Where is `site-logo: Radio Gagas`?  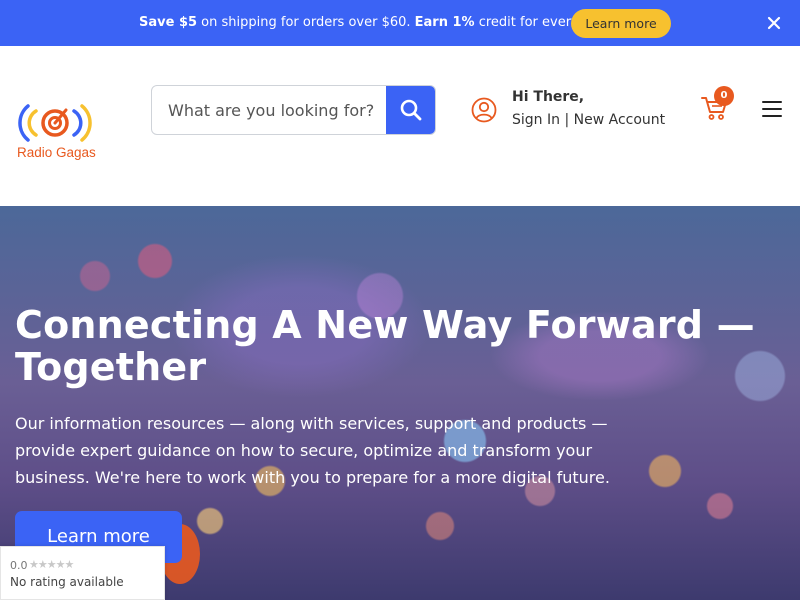 site-logo: Radio Gagas is located at coordinates (59, 131).